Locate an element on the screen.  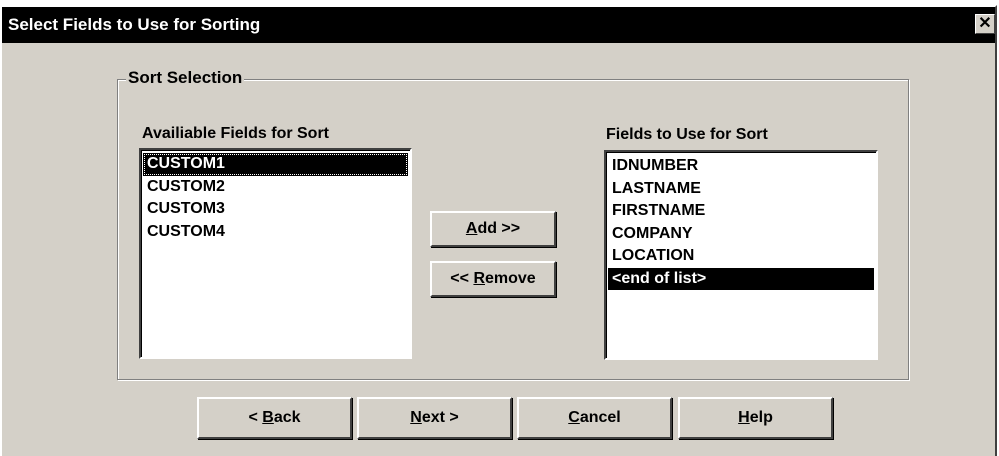
list-item: COMPANY is located at coordinates (741, 234).